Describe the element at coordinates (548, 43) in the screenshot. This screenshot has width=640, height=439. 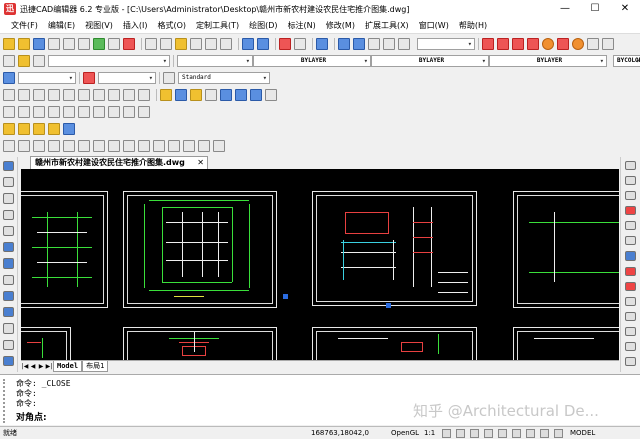
I see `circle-icon` at that location.